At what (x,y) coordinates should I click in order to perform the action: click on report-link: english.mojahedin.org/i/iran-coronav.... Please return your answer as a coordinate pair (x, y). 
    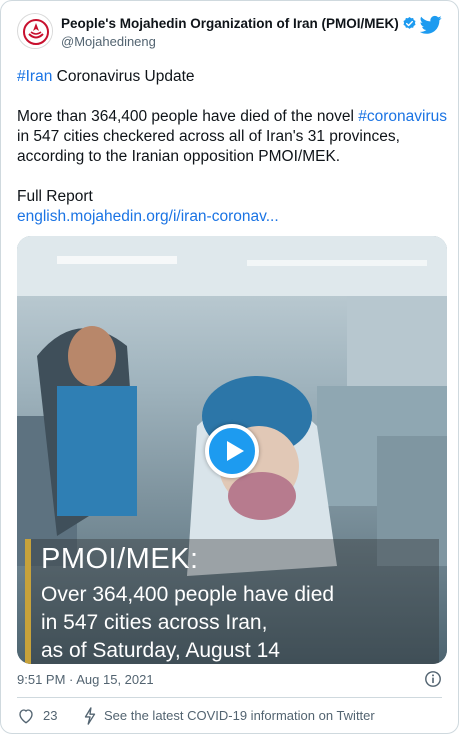
    Looking at the image, I should click on (148, 216).